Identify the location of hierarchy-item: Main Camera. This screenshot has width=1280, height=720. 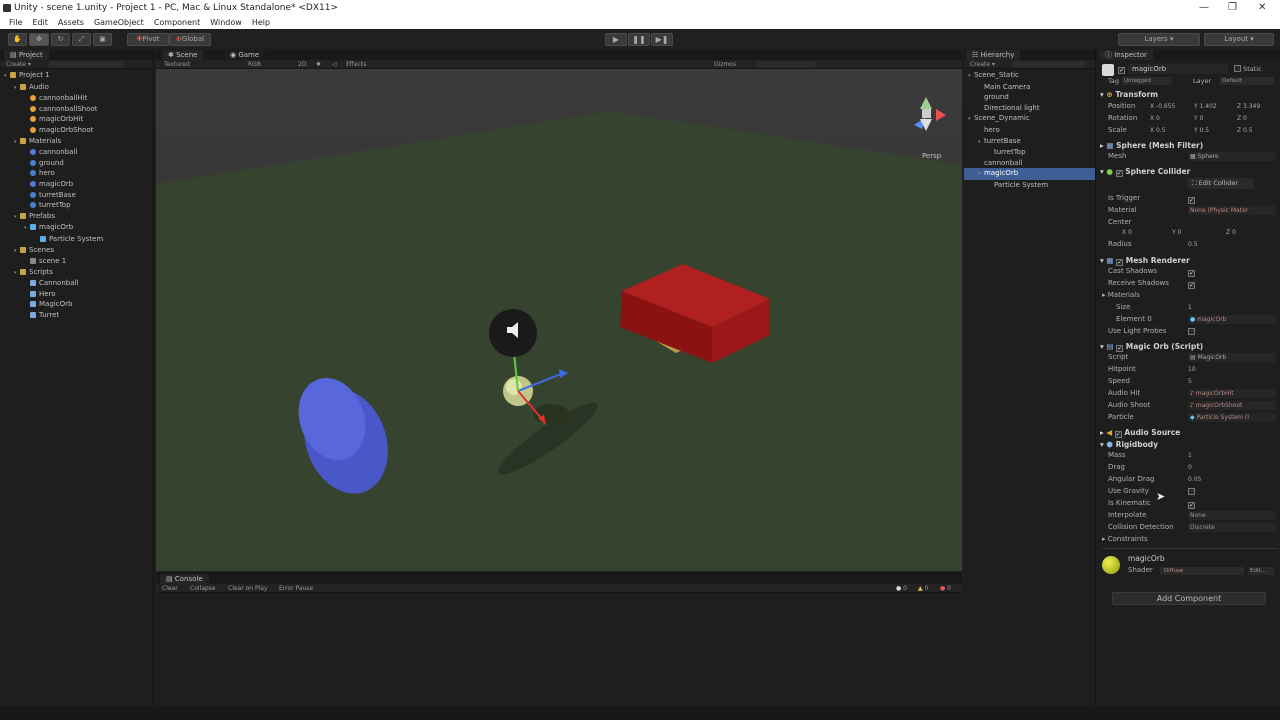
(1029, 87).